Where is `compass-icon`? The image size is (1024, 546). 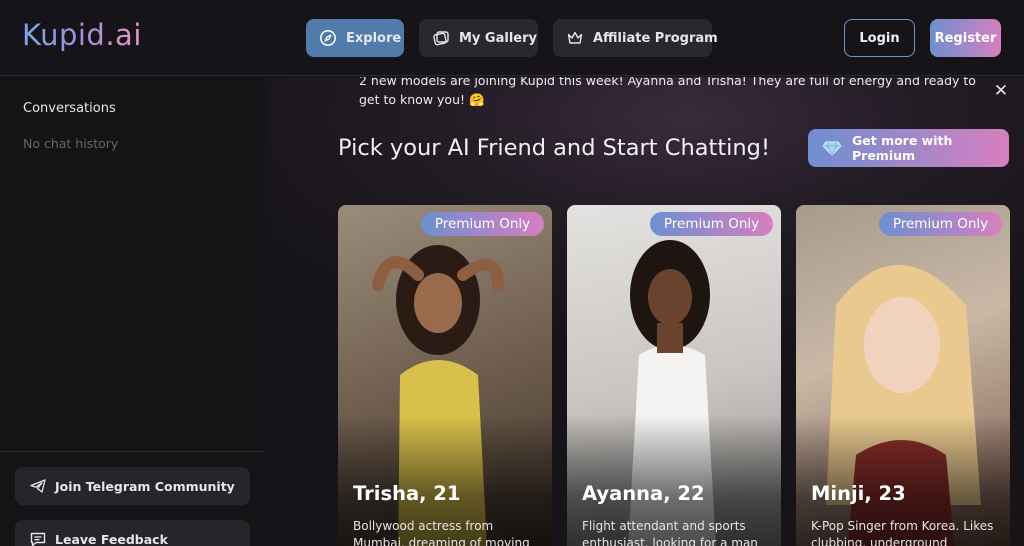 compass-icon is located at coordinates (328, 38).